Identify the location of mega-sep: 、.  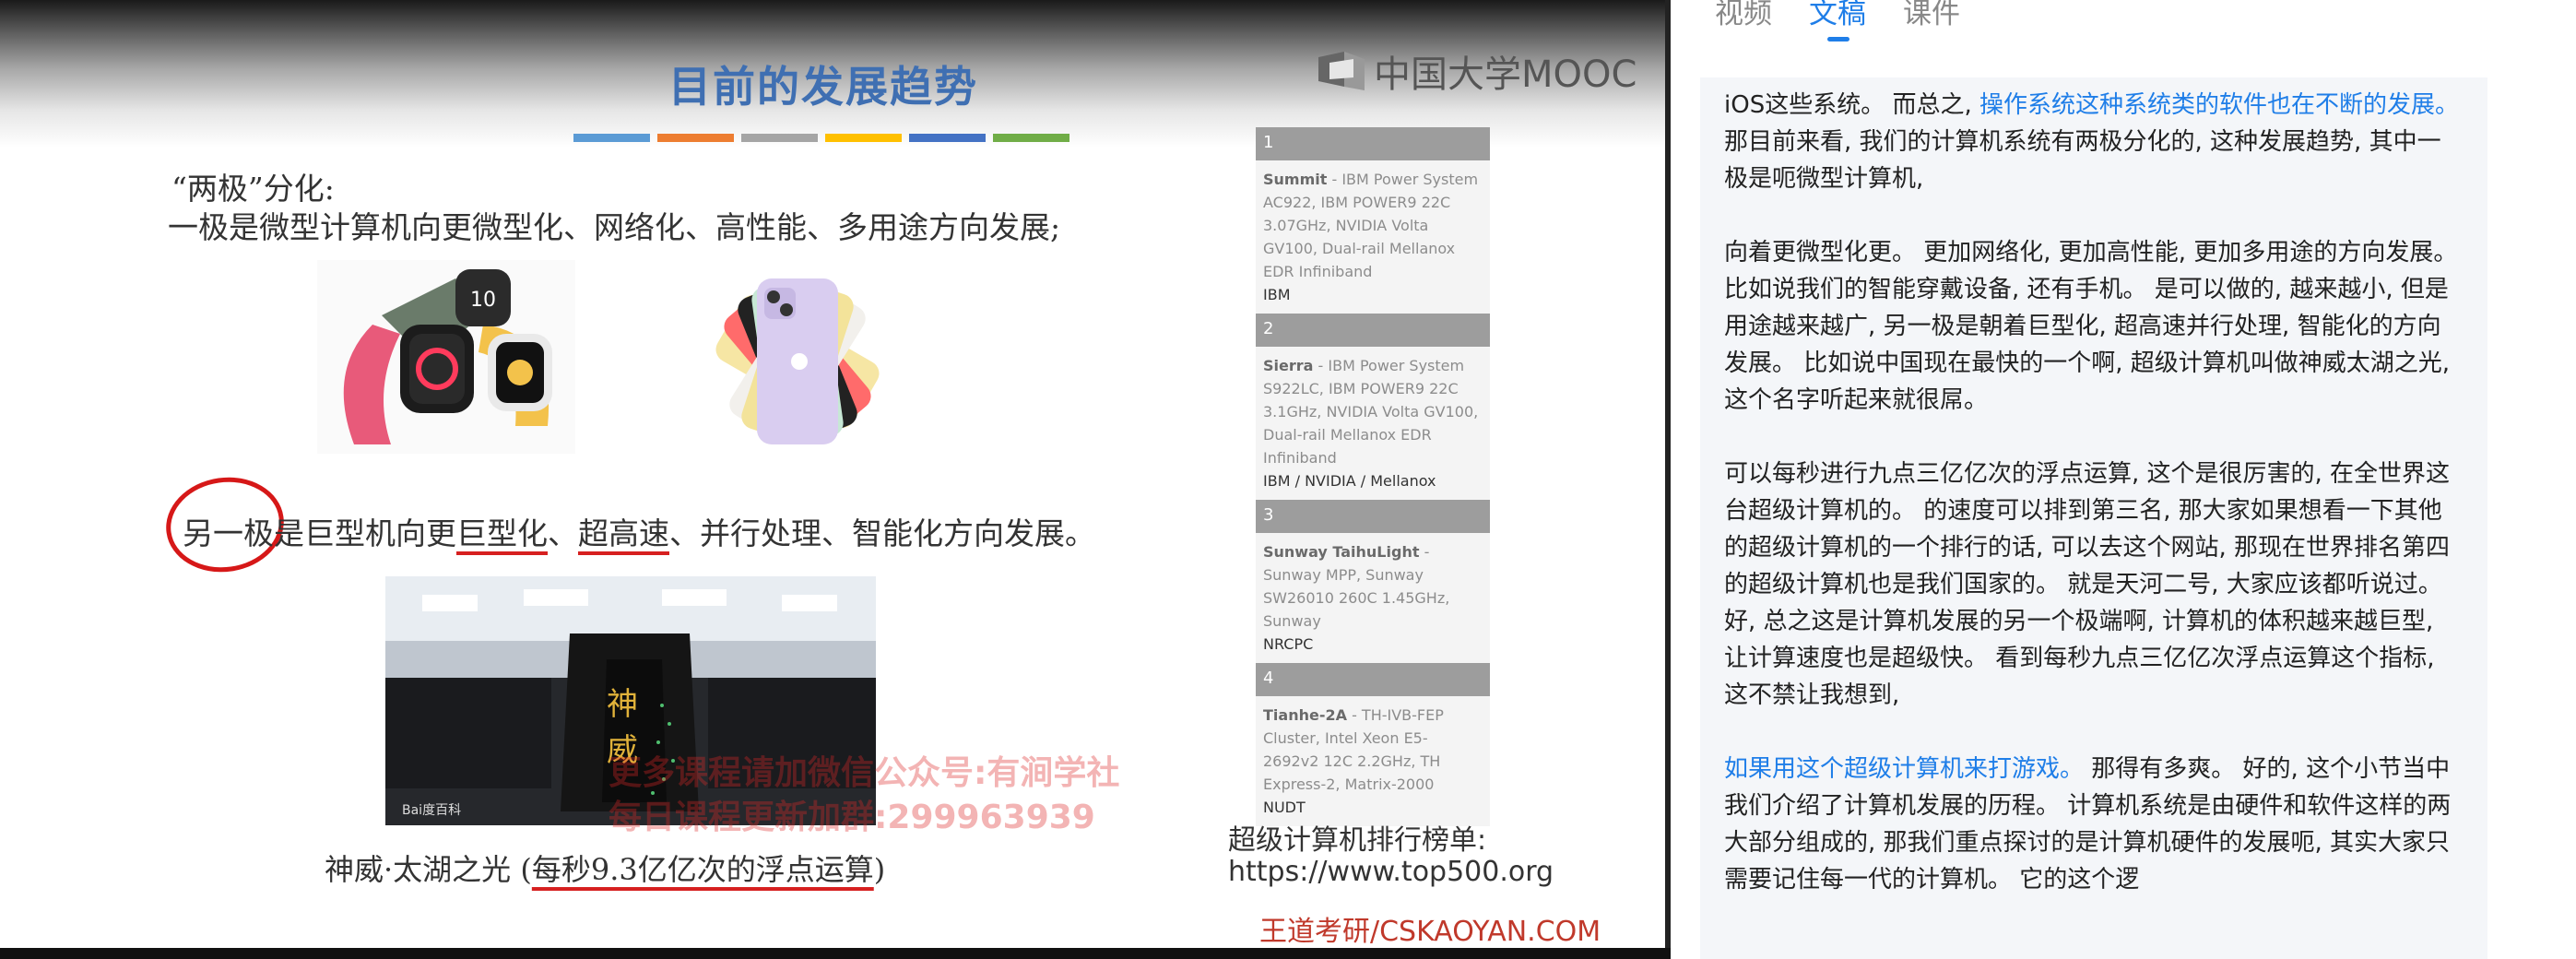
(563, 533).